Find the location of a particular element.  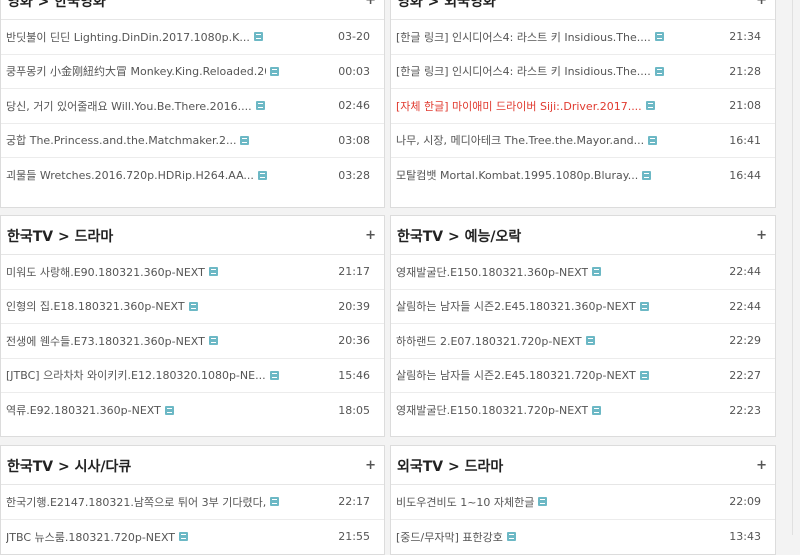

panel-title: 한국TV > 시사/다큐 is located at coordinates (69, 466).